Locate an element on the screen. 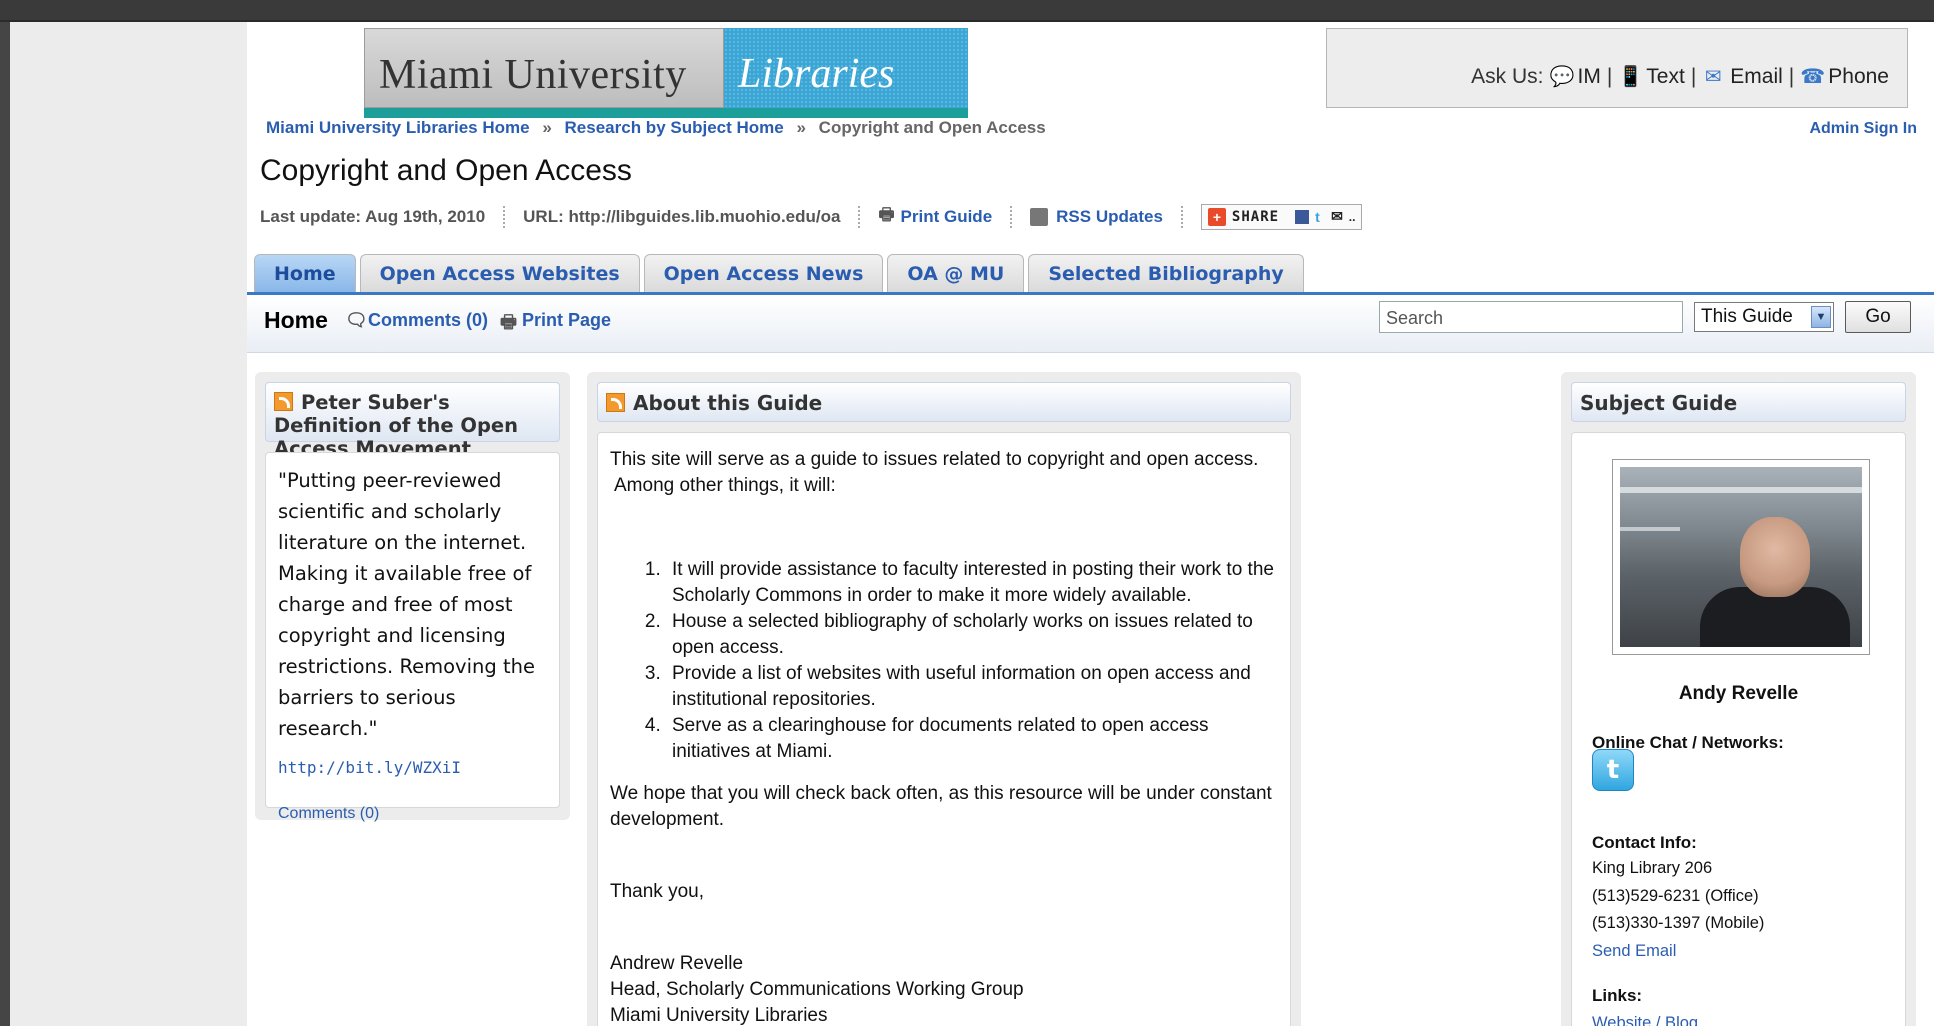  comment-icon: 🗨 is located at coordinates (356, 320).